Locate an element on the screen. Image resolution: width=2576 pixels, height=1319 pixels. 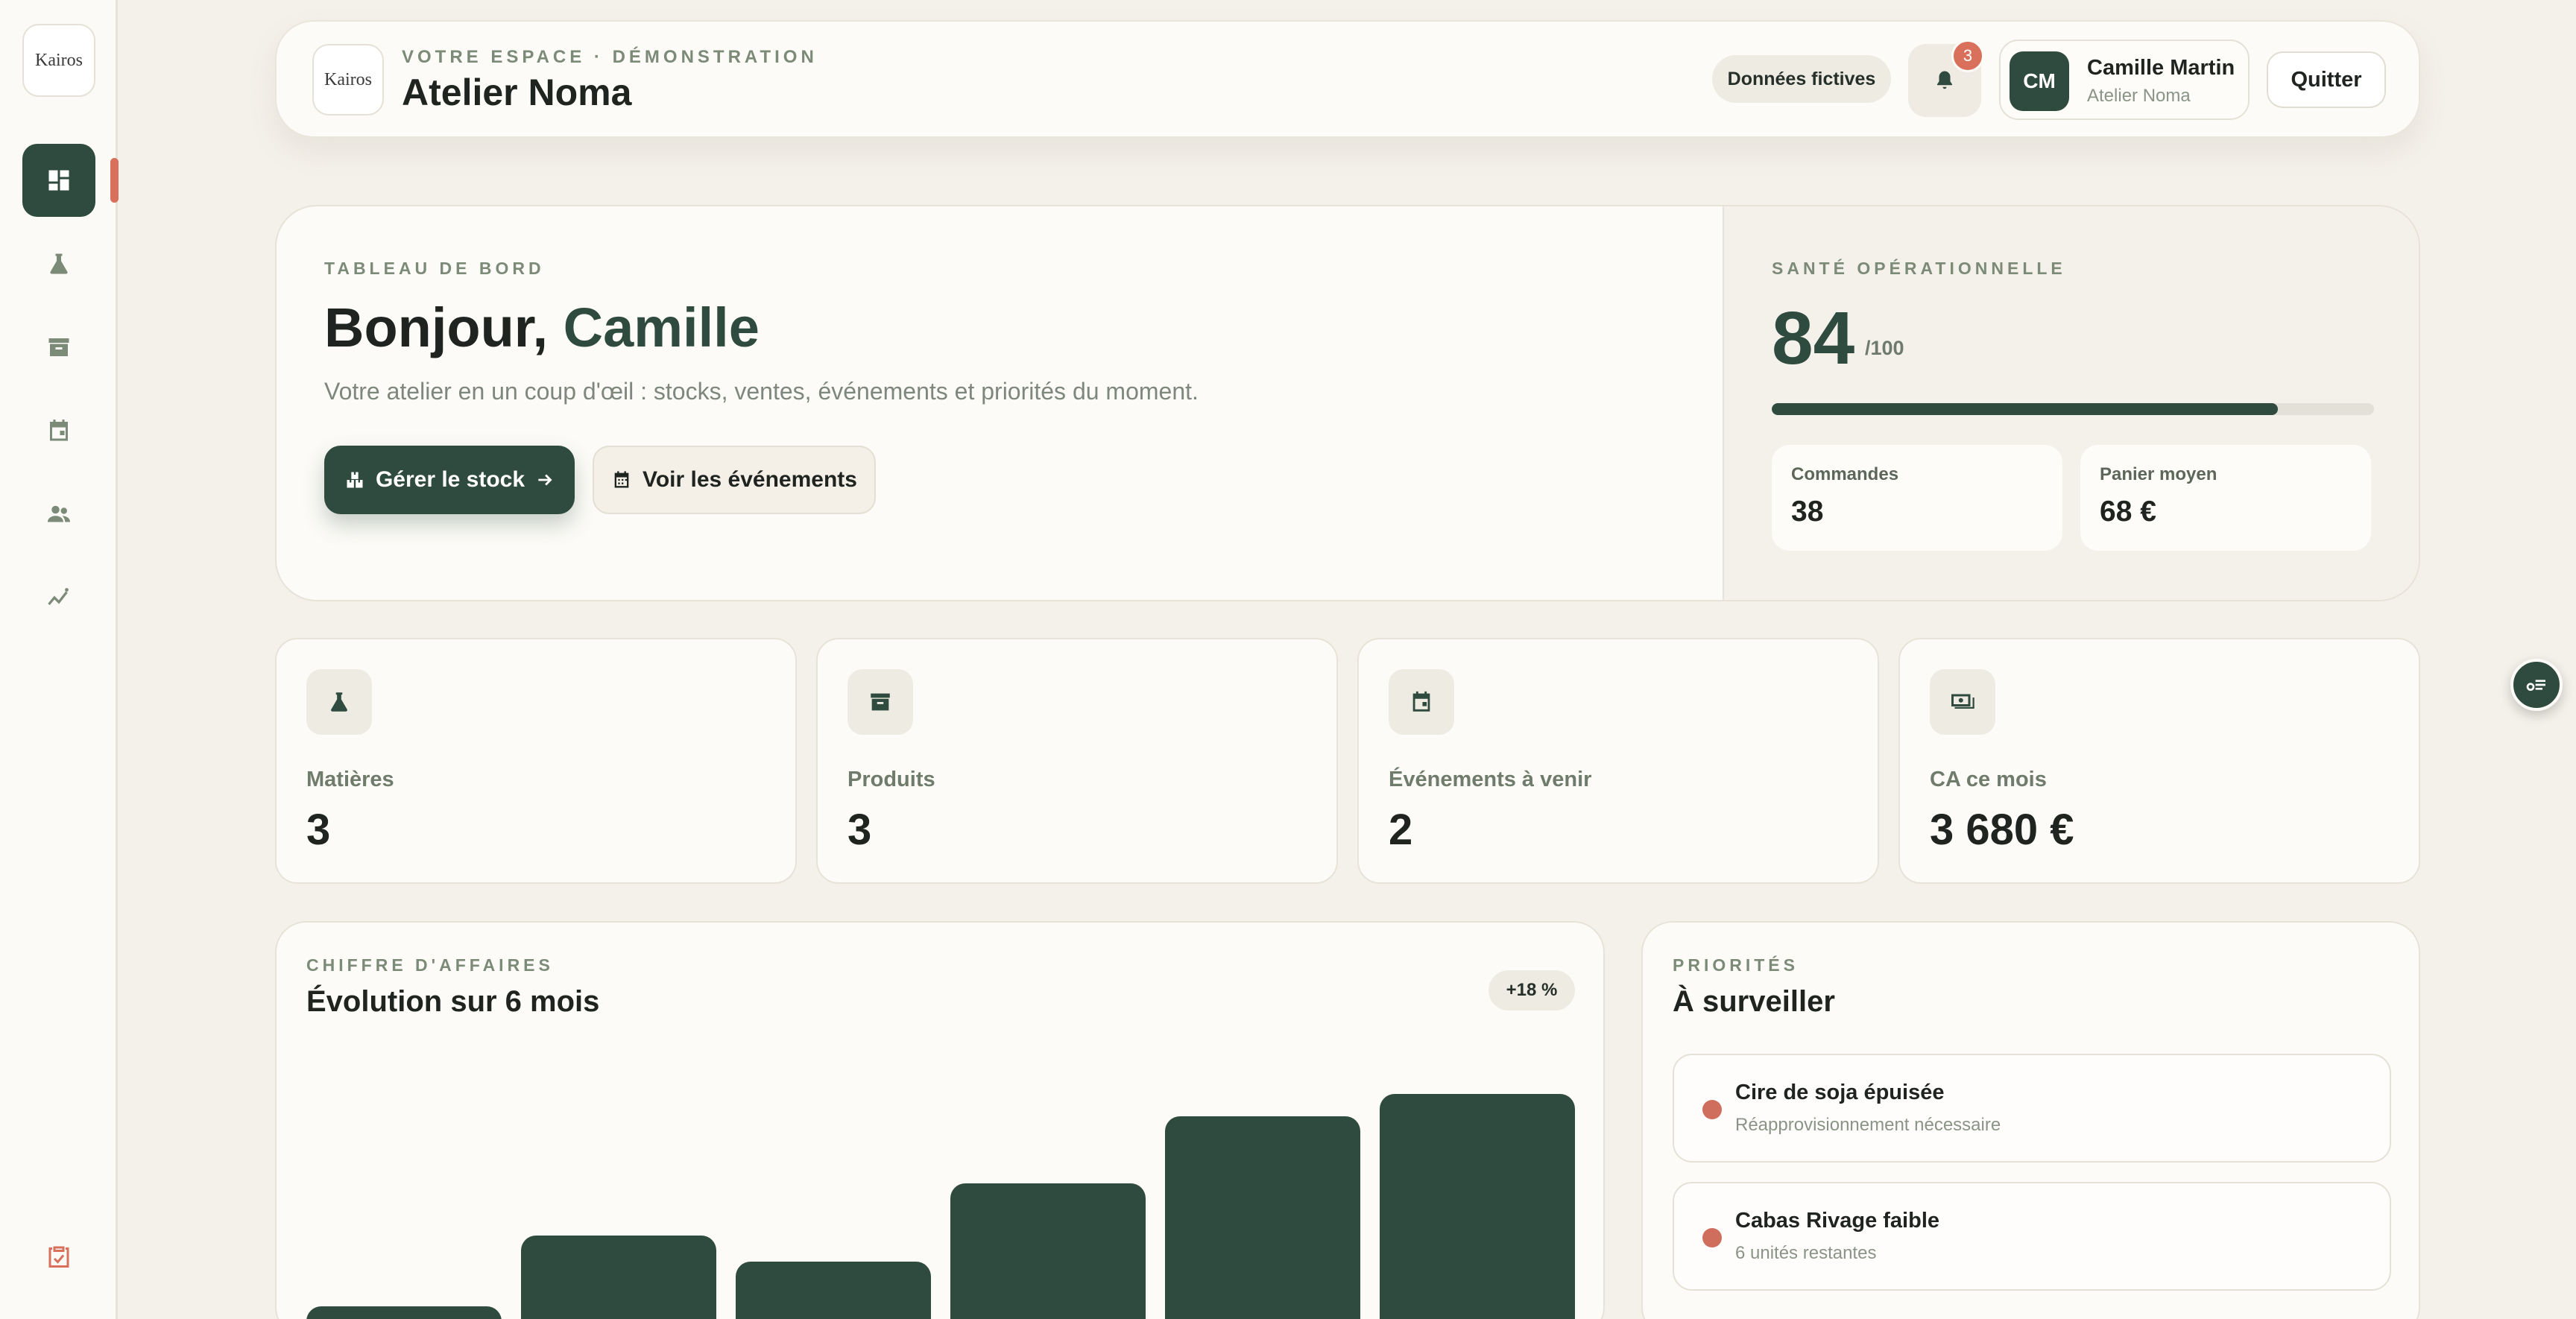
priority-title: Cabas Rivage faible is located at coordinates (1837, 1221).